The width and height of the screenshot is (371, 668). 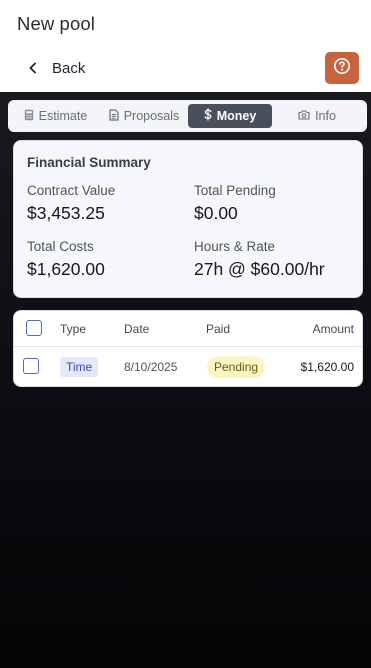 I want to click on tab-label: Info, so click(x=325, y=116).